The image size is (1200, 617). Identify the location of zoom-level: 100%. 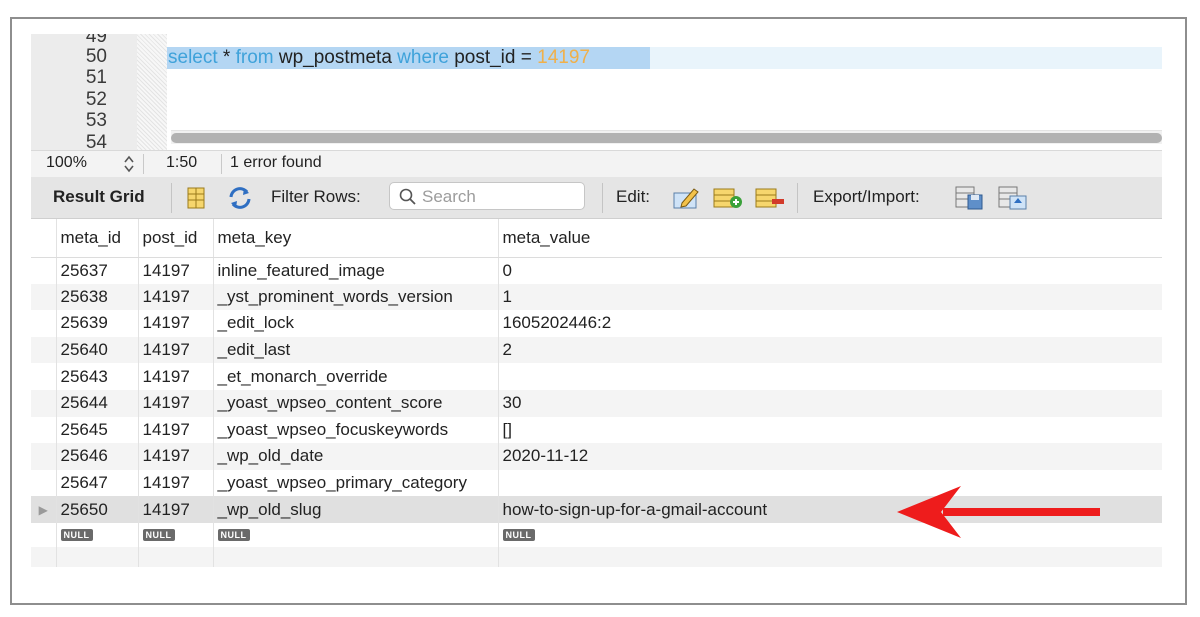
(66, 163).